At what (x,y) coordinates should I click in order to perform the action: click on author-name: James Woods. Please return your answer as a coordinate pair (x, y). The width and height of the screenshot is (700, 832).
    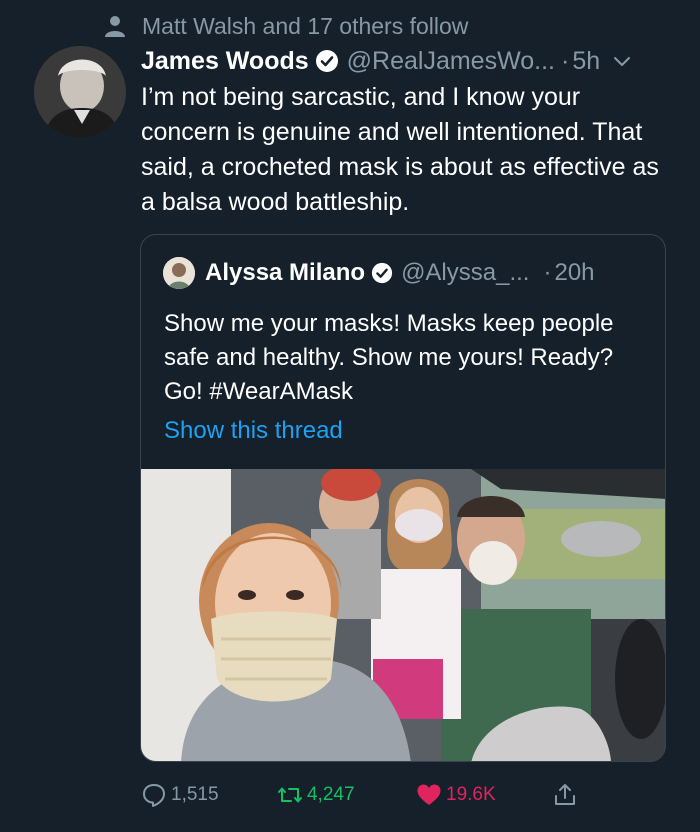
    Looking at the image, I should click on (225, 61).